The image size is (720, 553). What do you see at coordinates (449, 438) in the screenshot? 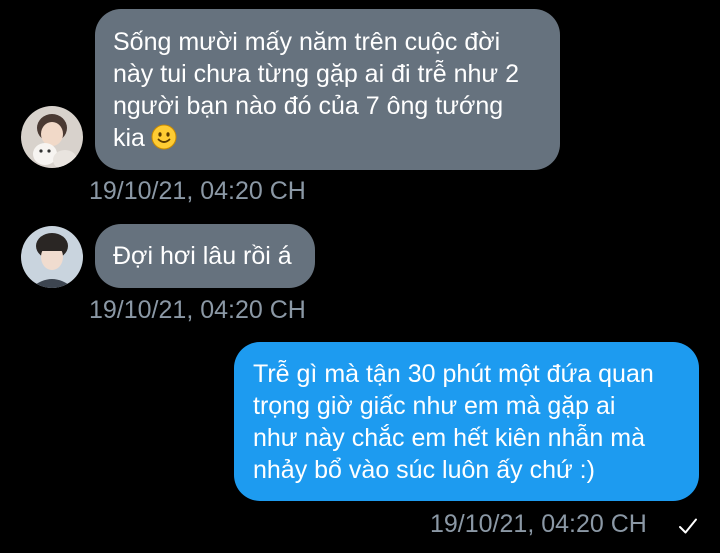
I see `message-text-line: như này chắc em hết kiên nhẫn mà` at bounding box center [449, 438].